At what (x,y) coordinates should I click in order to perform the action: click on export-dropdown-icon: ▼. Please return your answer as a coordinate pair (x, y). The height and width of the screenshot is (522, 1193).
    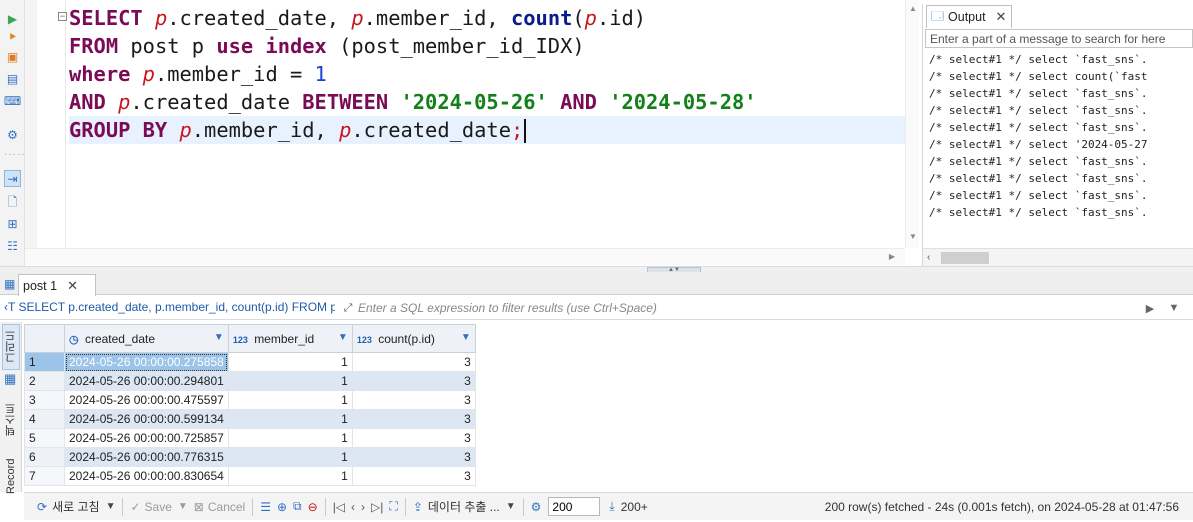
    Looking at the image, I should click on (511, 507).